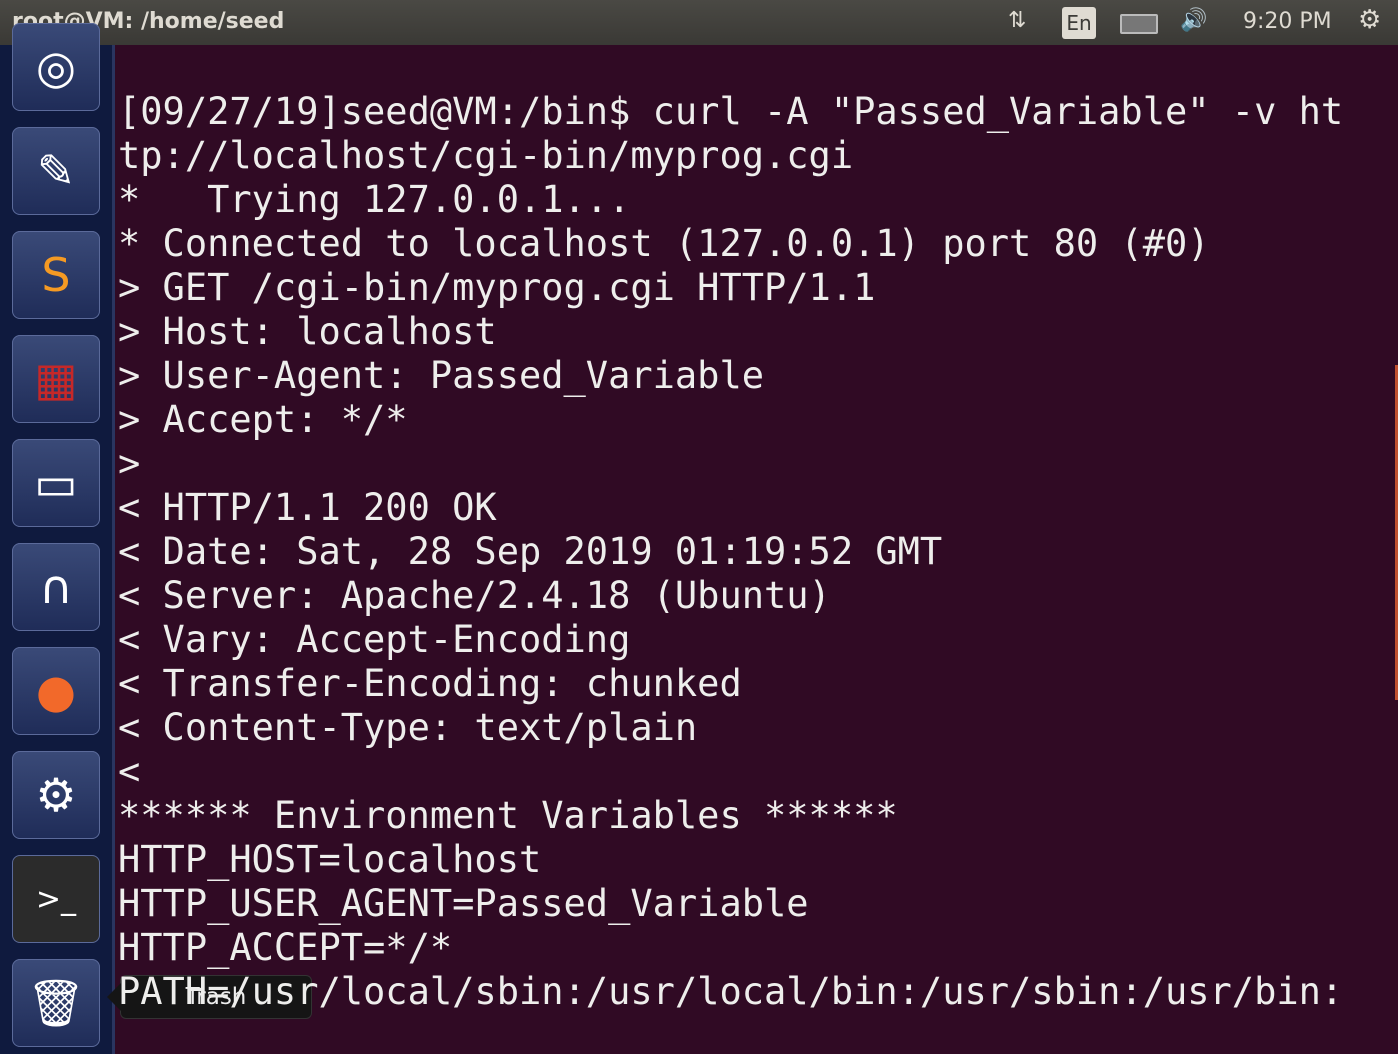  What do you see at coordinates (1139, 24) in the screenshot?
I see `battery-icon` at bounding box center [1139, 24].